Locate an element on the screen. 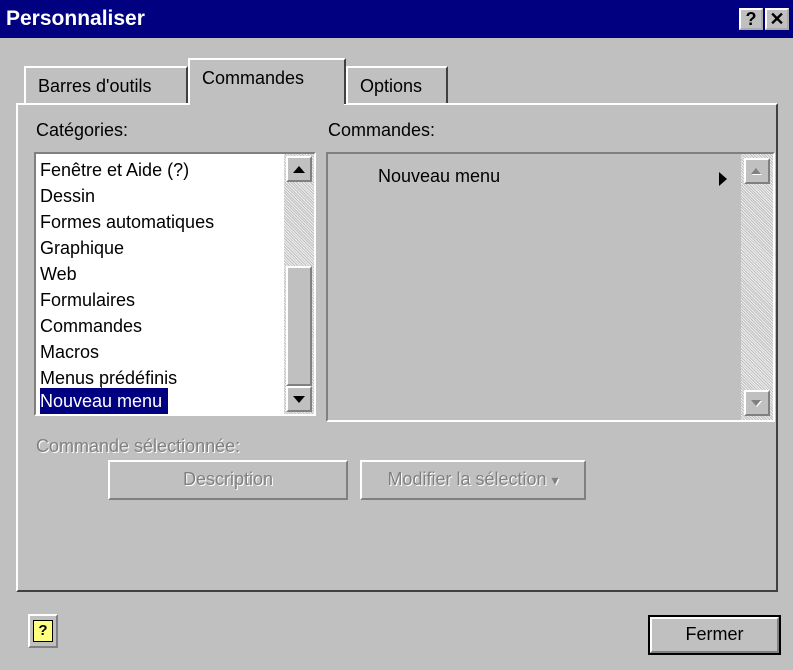 The width and height of the screenshot is (793, 670). selected-command-label: Commande sélectionnée: is located at coordinates (138, 446).